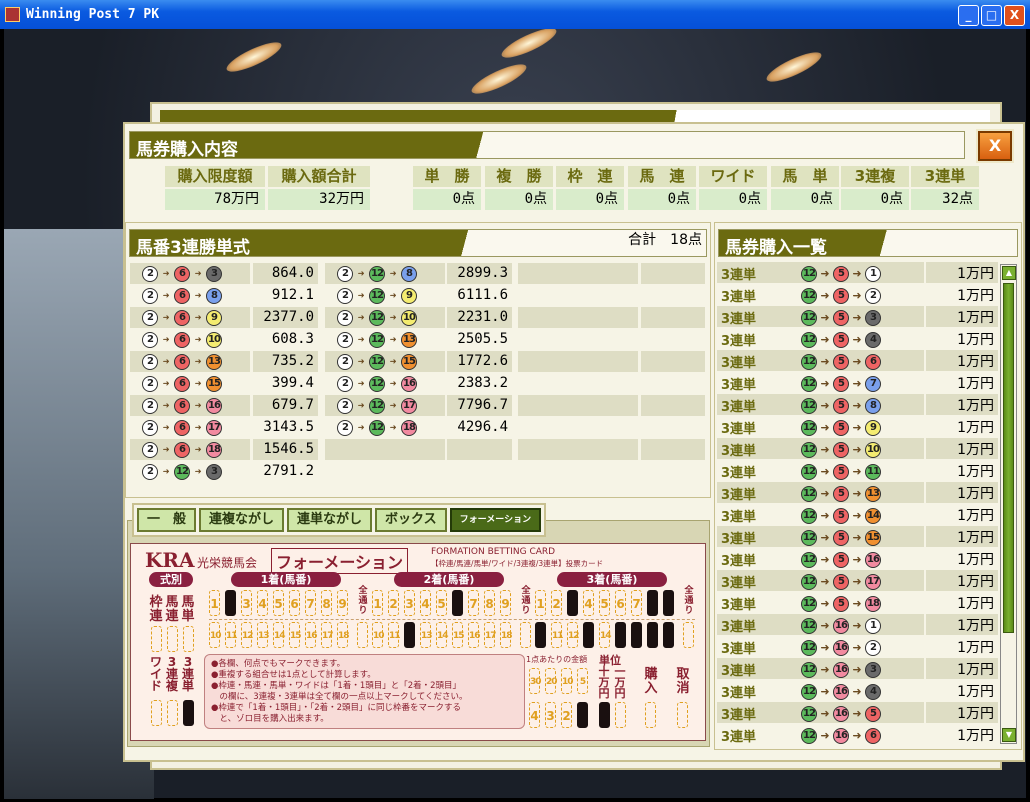 The width and height of the screenshot is (1030, 802). Describe the element at coordinates (385, 383) in the screenshot. I see `odds-combo: 2 ➜ 12 ➜ 16` at that location.